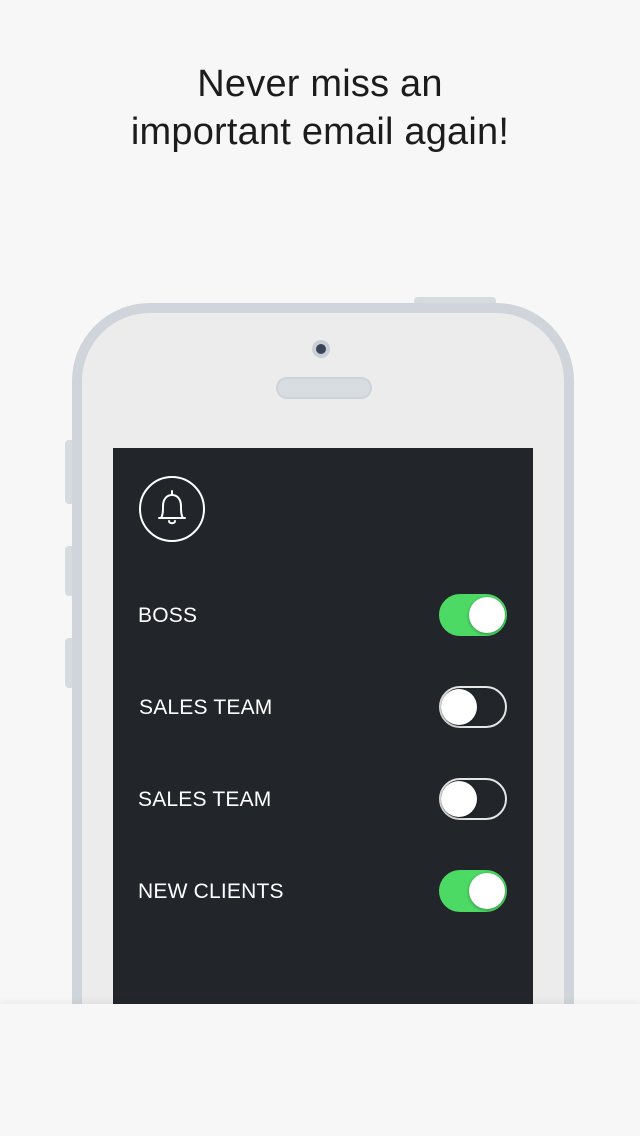  What do you see at coordinates (320, 132) in the screenshot?
I see `headline-line-2: important email again!` at bounding box center [320, 132].